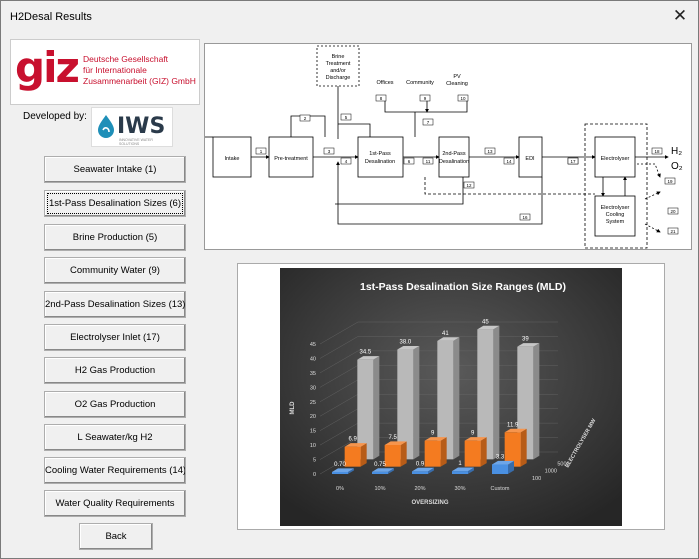 The width and height of the screenshot is (699, 559). What do you see at coordinates (657, 151) in the screenshot?
I see `stream-tag: 18` at bounding box center [657, 151].